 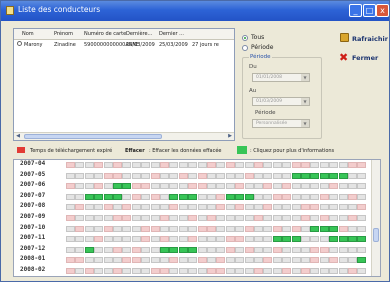 What do you see at coordinates (135, 151) in the screenshot?
I see `erase-button: Effacer` at bounding box center [135, 151].